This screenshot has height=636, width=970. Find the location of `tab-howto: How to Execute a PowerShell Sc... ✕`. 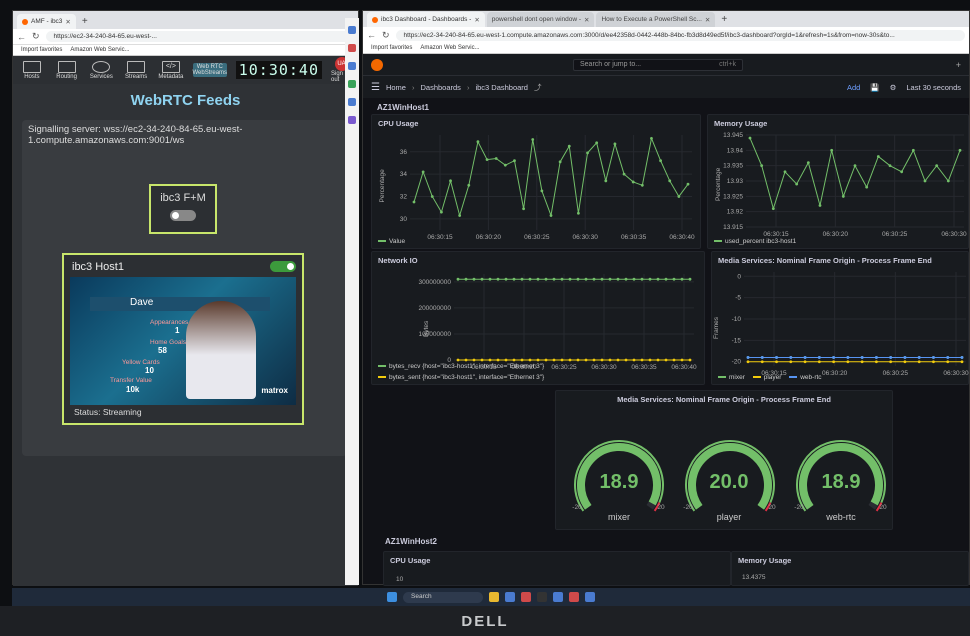

tab-howto: How to Execute a PowerShell Sc... ✕ is located at coordinates (656, 19).